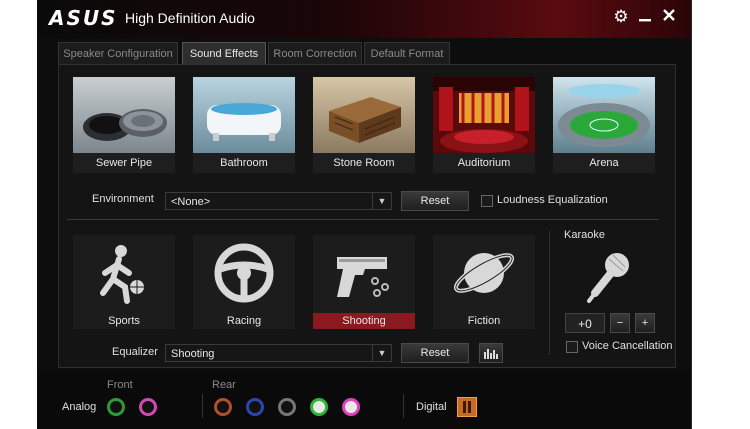 The height and width of the screenshot is (429, 750). Describe the element at coordinates (435, 201) in the screenshot. I see `environment-reset-button: Reset` at that location.